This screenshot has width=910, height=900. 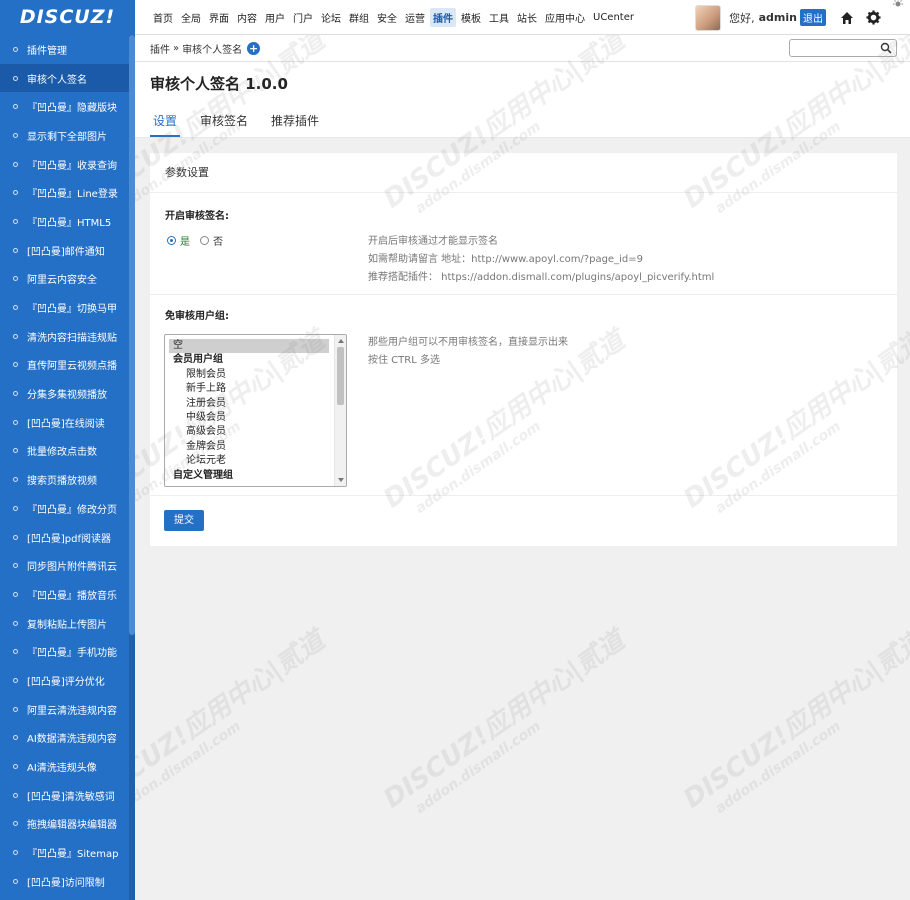 What do you see at coordinates (64, 307) in the screenshot?
I see `sidebar-item: 『凹凸曼』切换马甲` at bounding box center [64, 307].